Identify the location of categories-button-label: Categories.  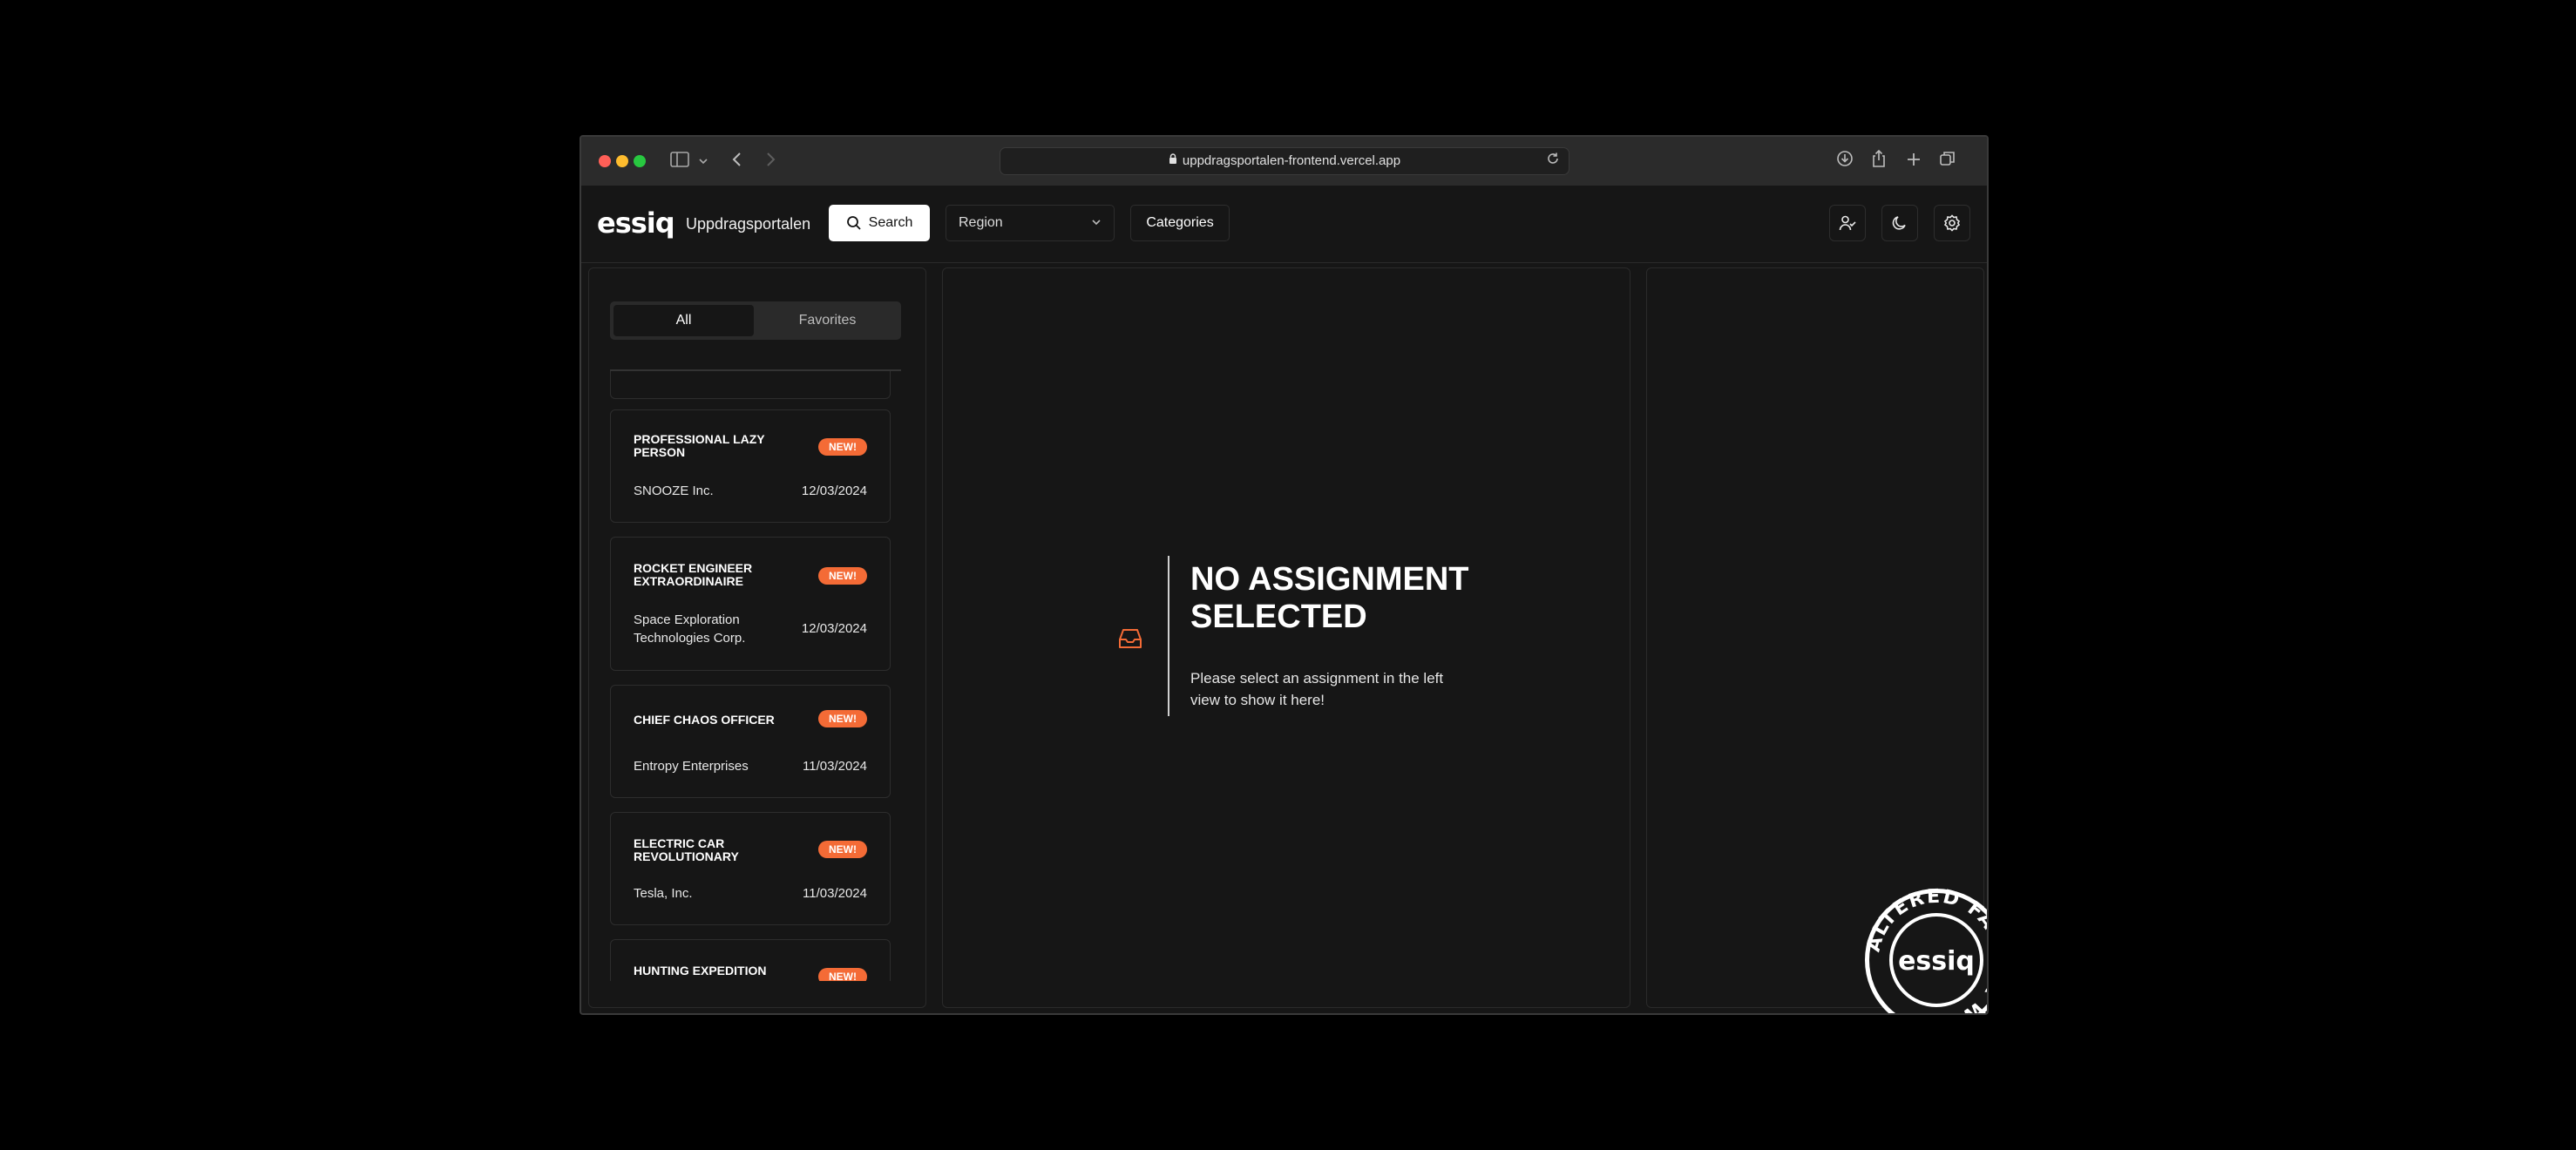
(1180, 222).